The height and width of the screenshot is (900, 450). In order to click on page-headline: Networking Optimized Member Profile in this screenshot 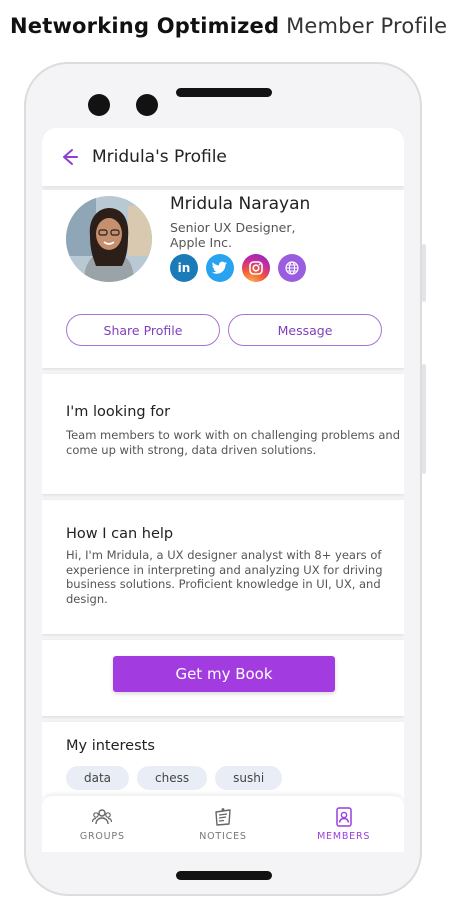, I will do `click(228, 26)`.